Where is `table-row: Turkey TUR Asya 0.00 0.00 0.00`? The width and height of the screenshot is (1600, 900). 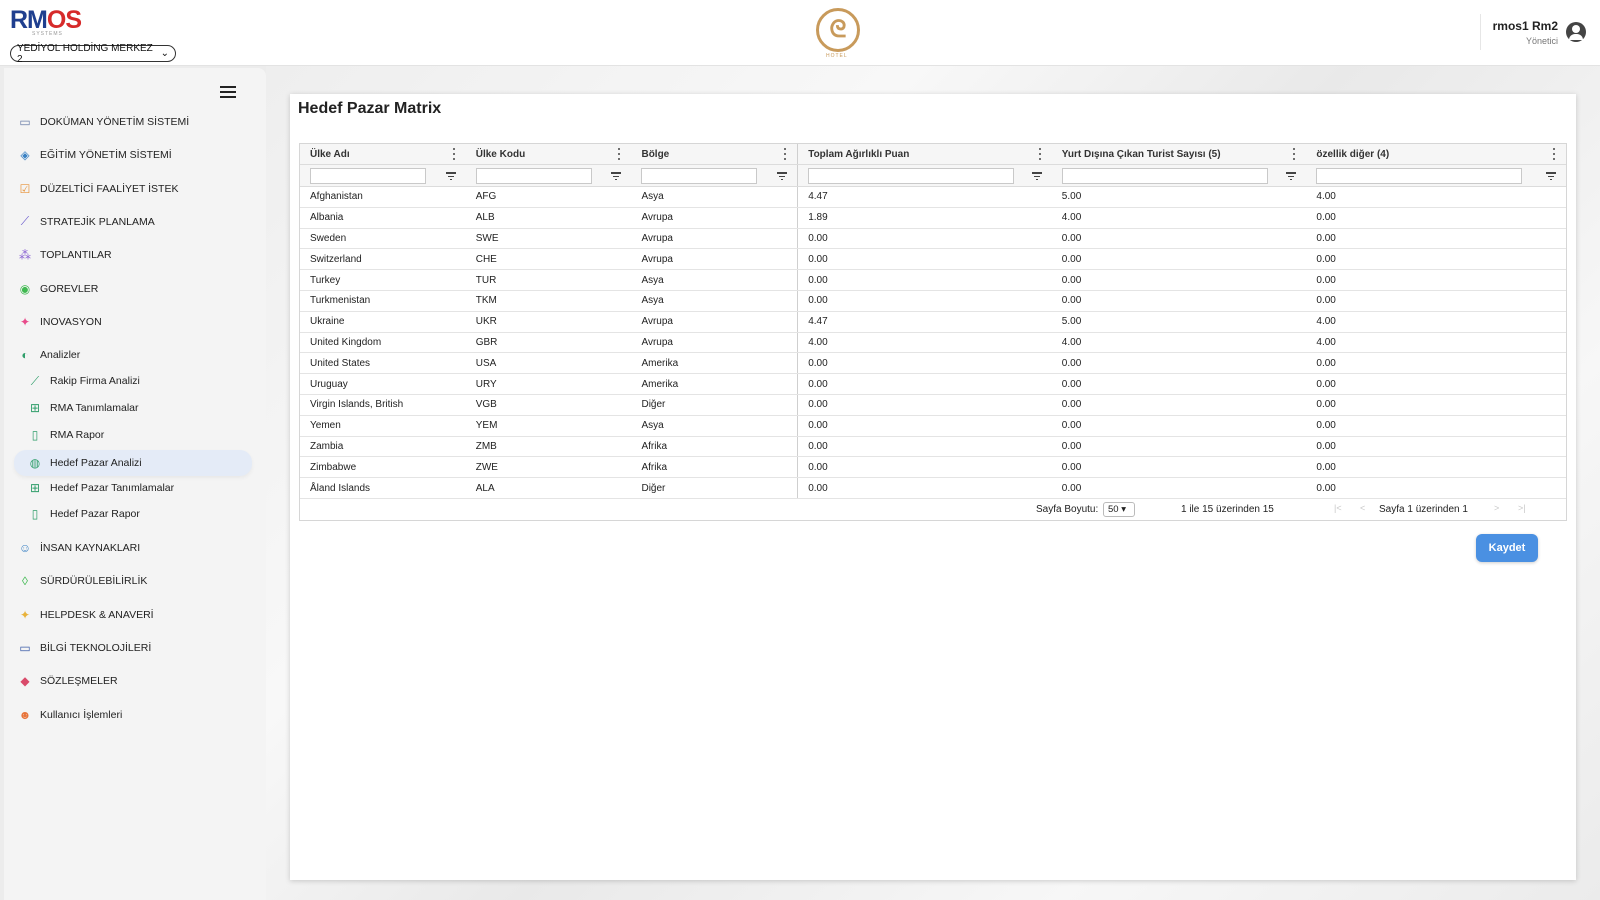
table-row: Turkey TUR Asya 0.00 0.00 0.00 is located at coordinates (933, 280).